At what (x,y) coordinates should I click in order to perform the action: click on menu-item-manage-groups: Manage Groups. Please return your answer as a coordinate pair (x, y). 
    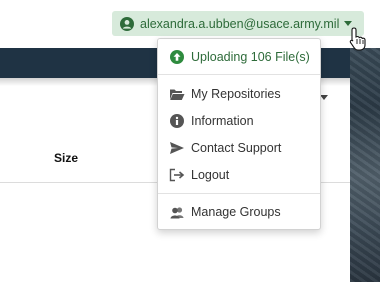
    Looking at the image, I should click on (239, 212).